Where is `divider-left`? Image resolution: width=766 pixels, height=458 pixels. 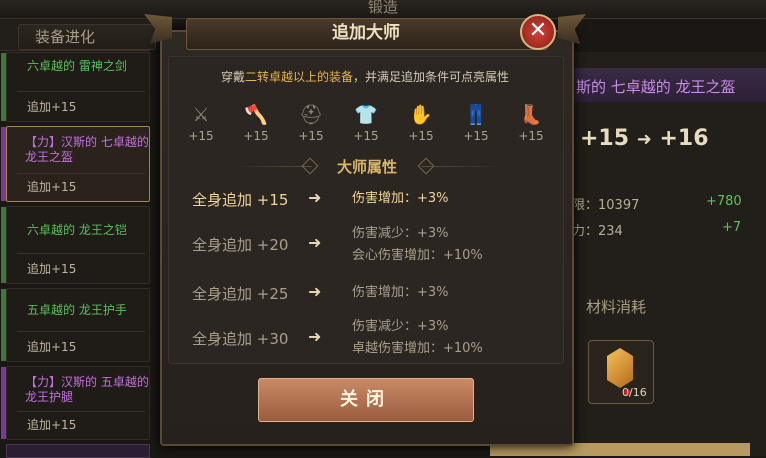 divider-left is located at coordinates (272, 166).